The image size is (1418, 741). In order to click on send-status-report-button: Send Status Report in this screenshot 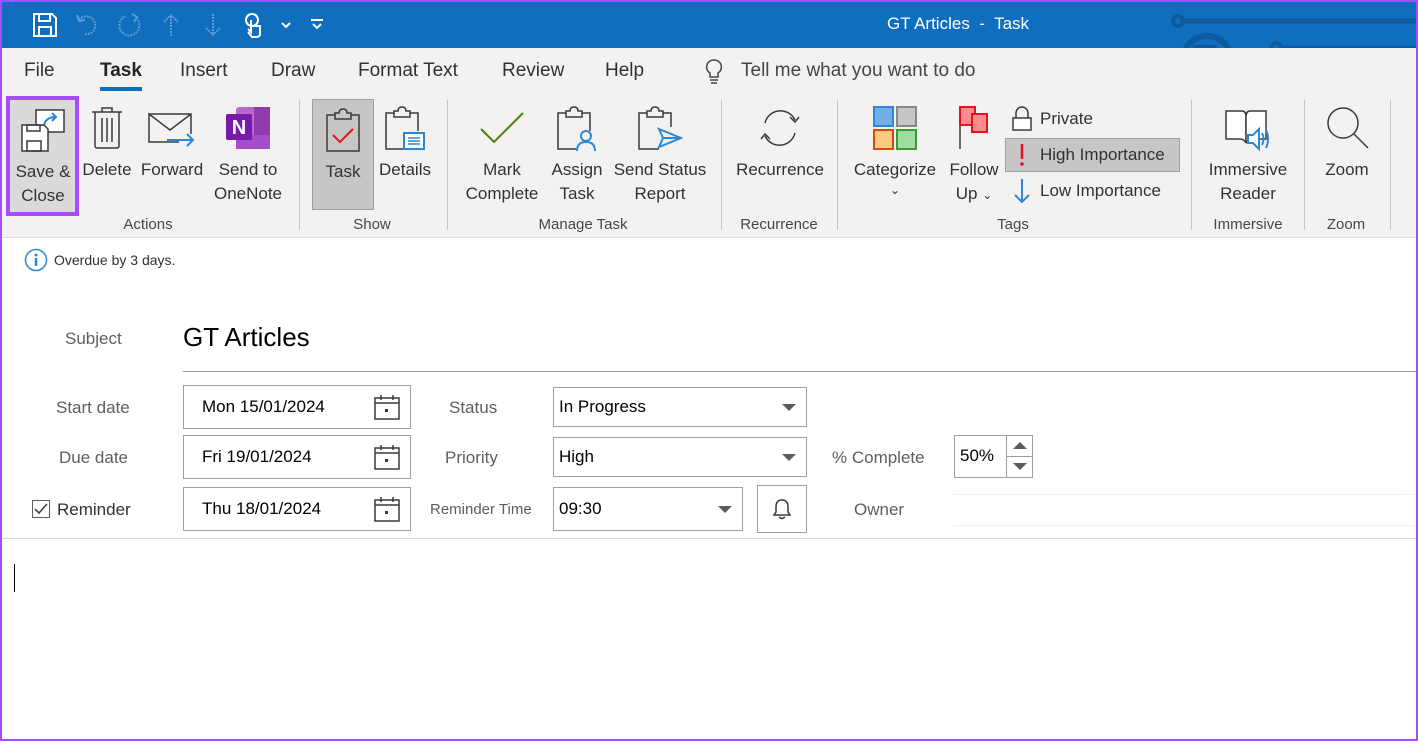, I will do `click(660, 152)`.